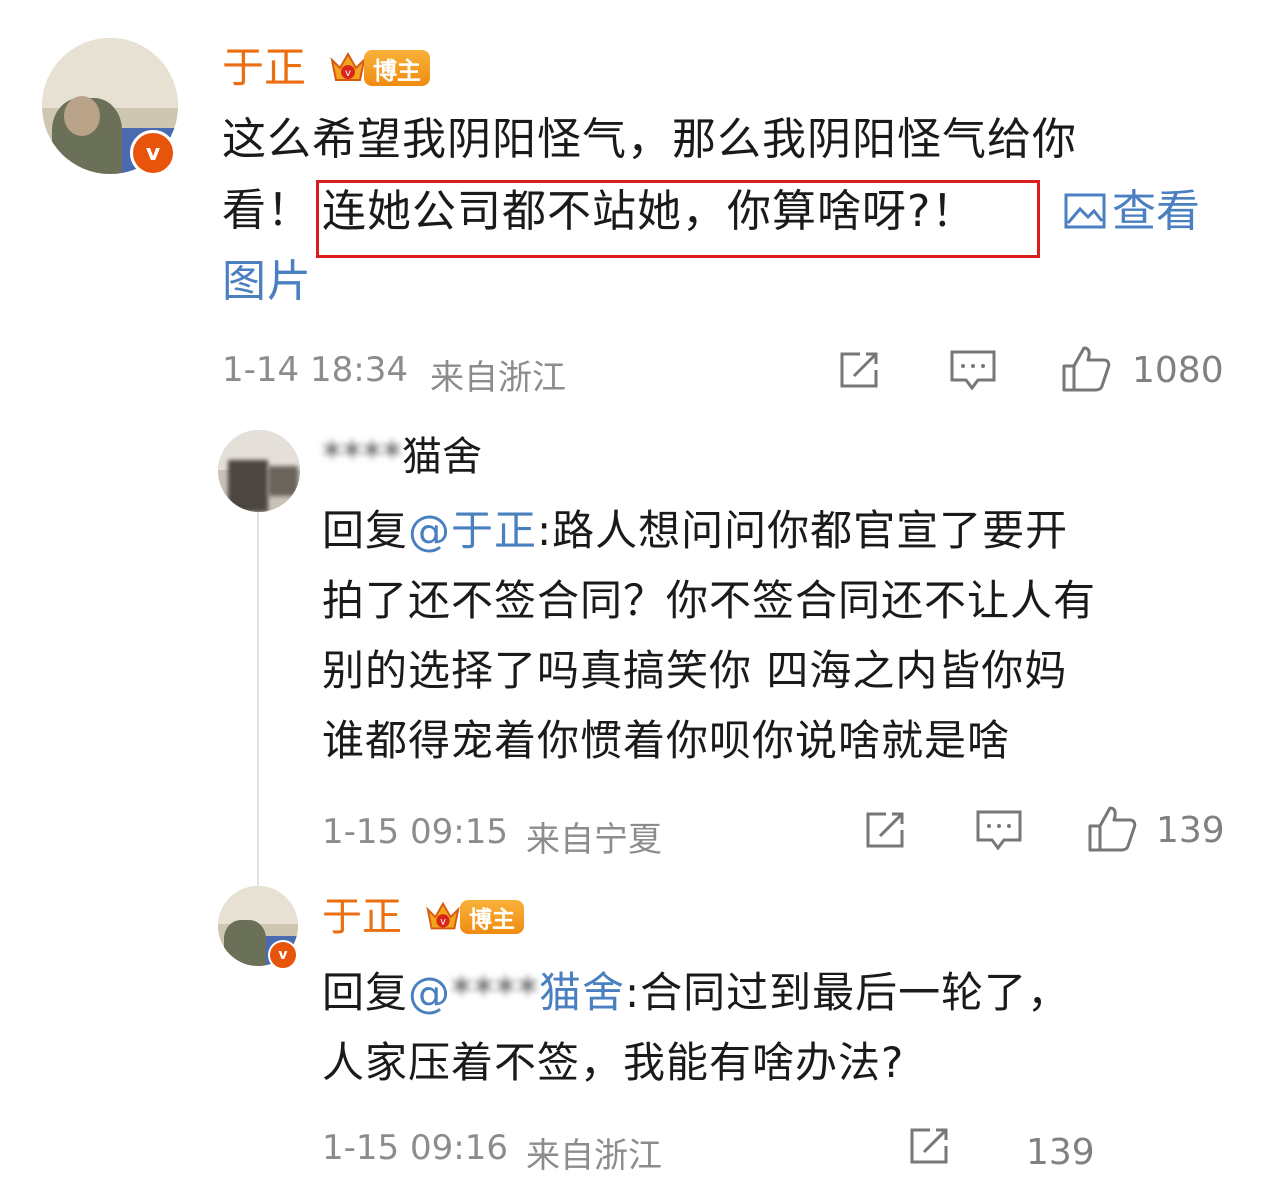  I want to click on reply-line1: 回复@于正:路人想问问你都官宣了要开, so click(782, 531).